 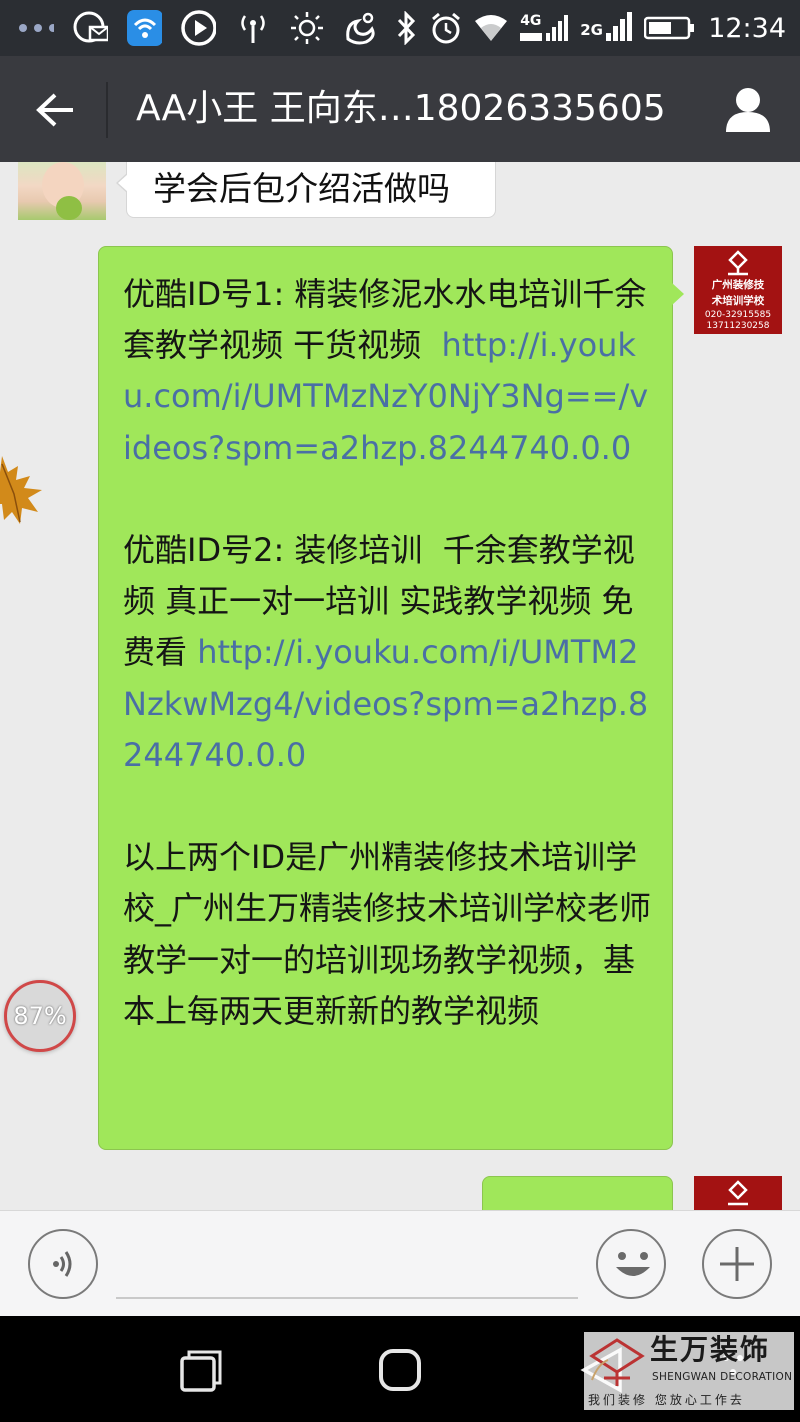 I want to click on smiley-icon, so click(x=633, y=1264).